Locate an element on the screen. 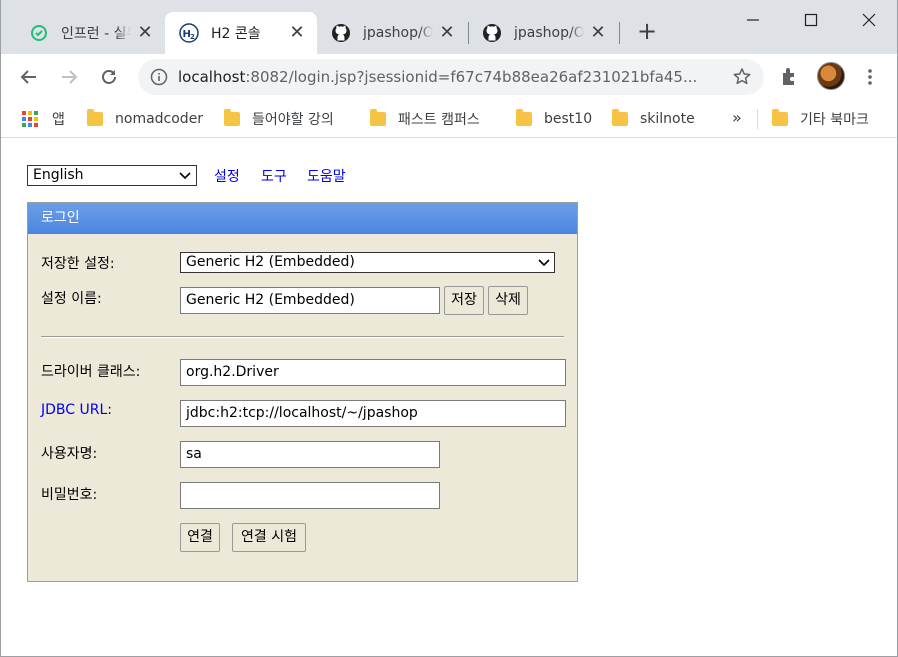  bookmarks-separator is located at coordinates (757, 119).